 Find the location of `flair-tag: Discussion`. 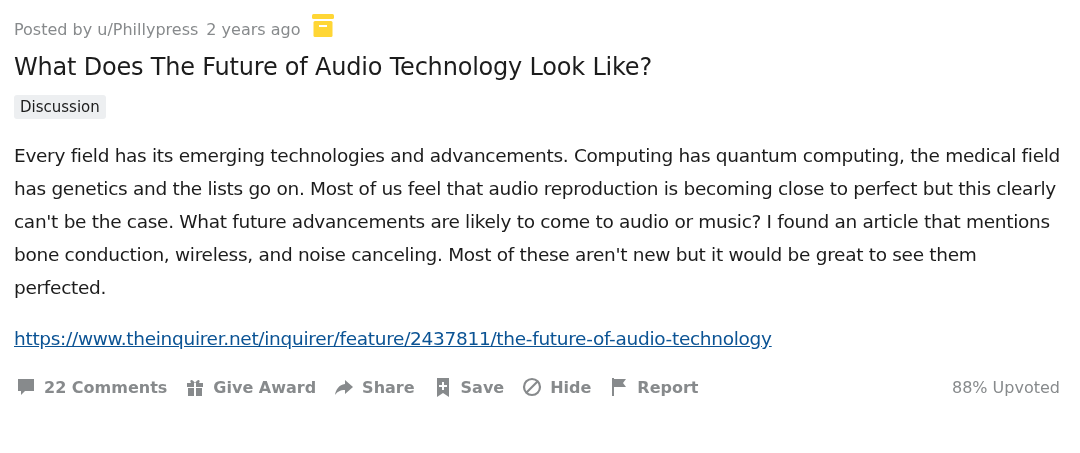

flair-tag: Discussion is located at coordinates (60, 107).